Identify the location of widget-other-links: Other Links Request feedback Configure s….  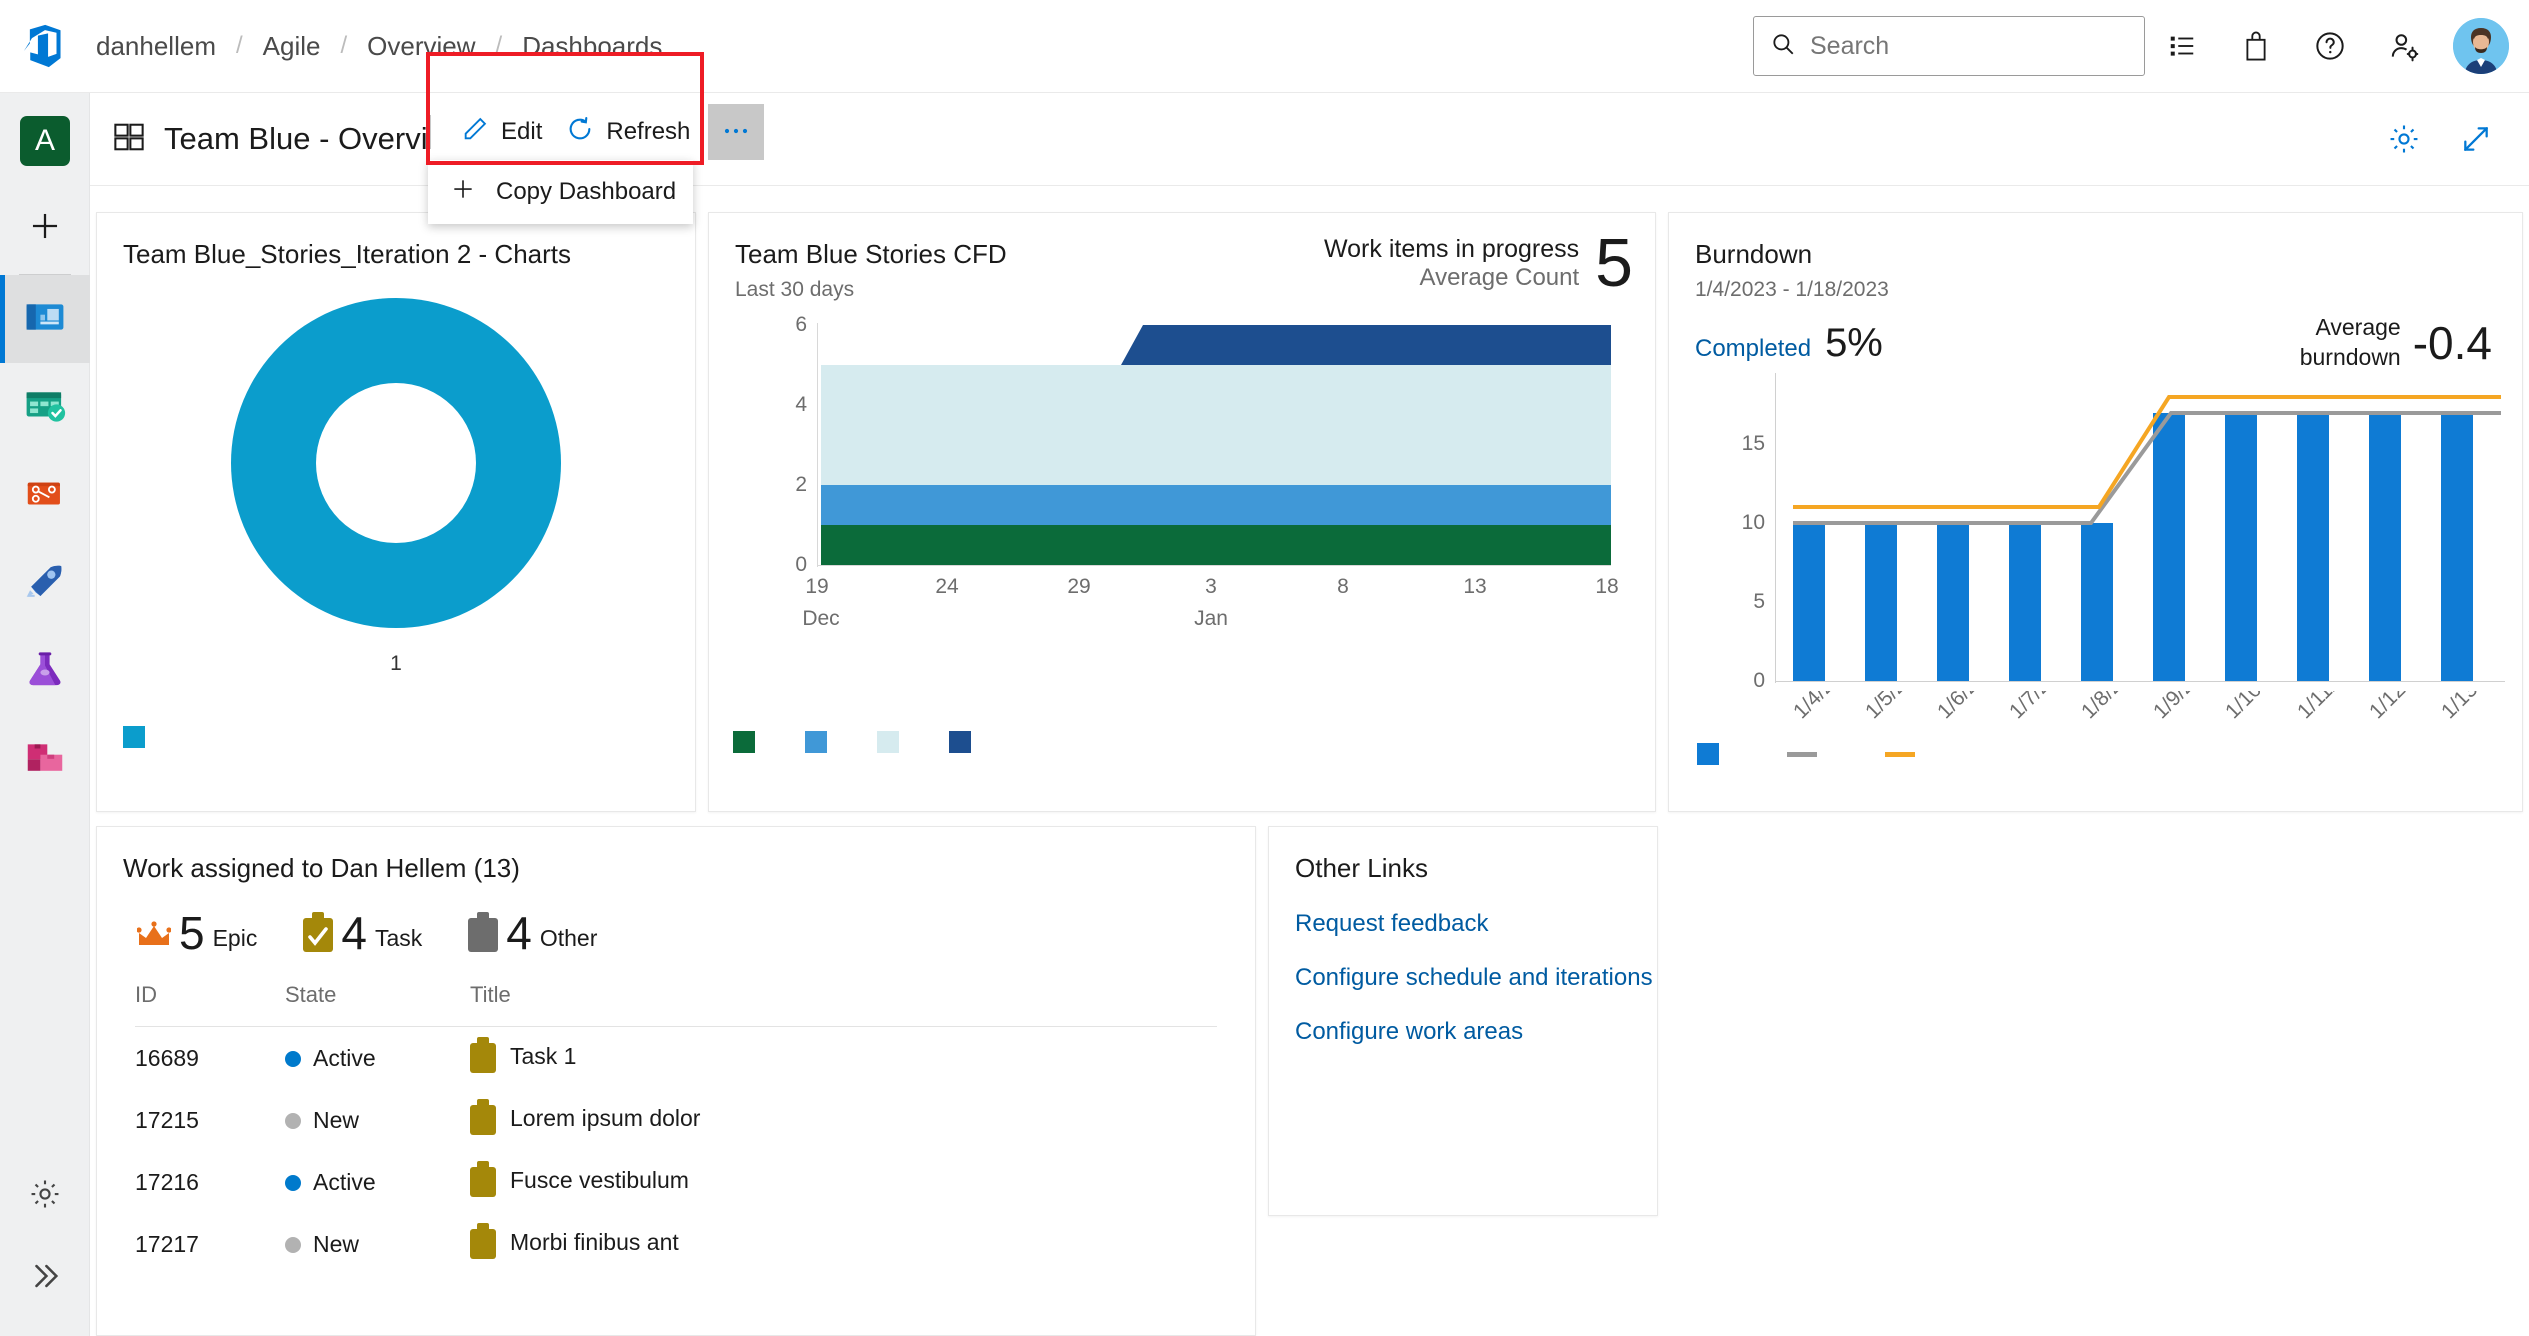
(1463, 1021).